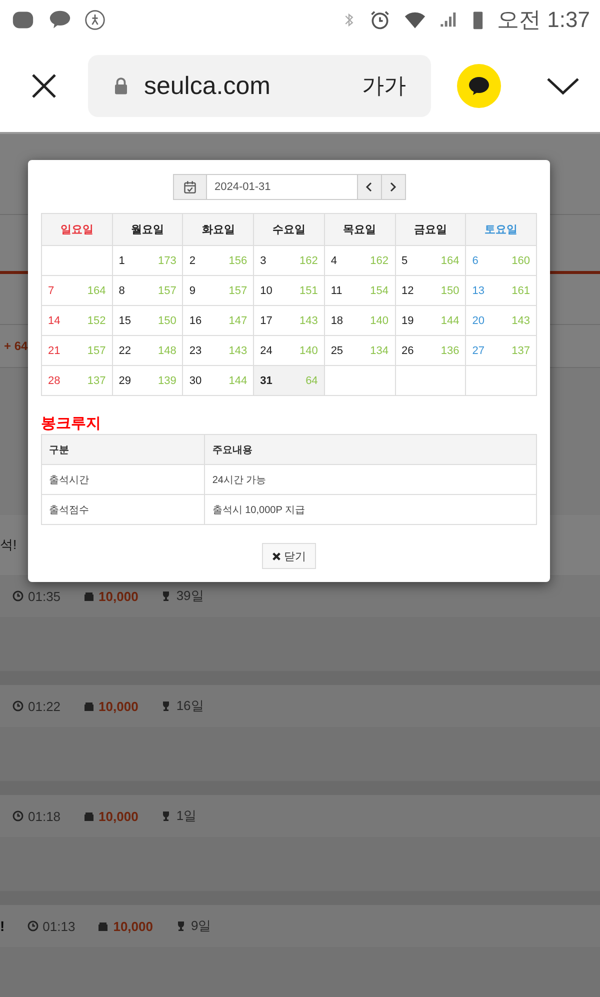  Describe the element at coordinates (394, 187) in the screenshot. I see `next-button` at that location.